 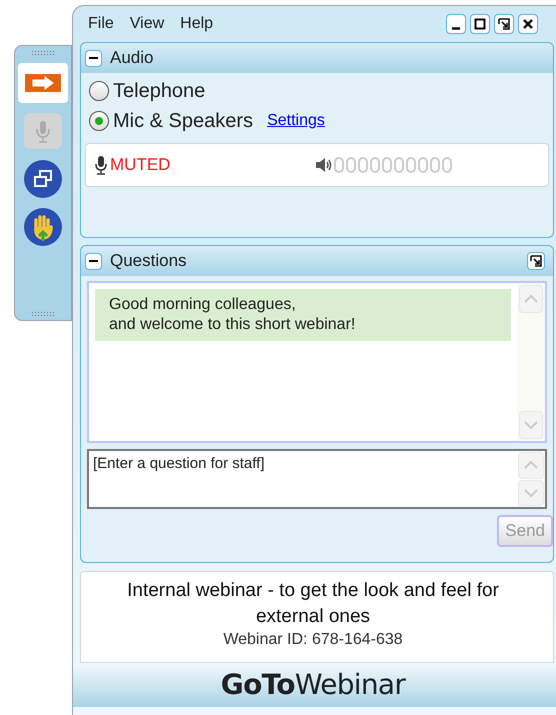 I want to click on close-icon, so click(x=528, y=24).